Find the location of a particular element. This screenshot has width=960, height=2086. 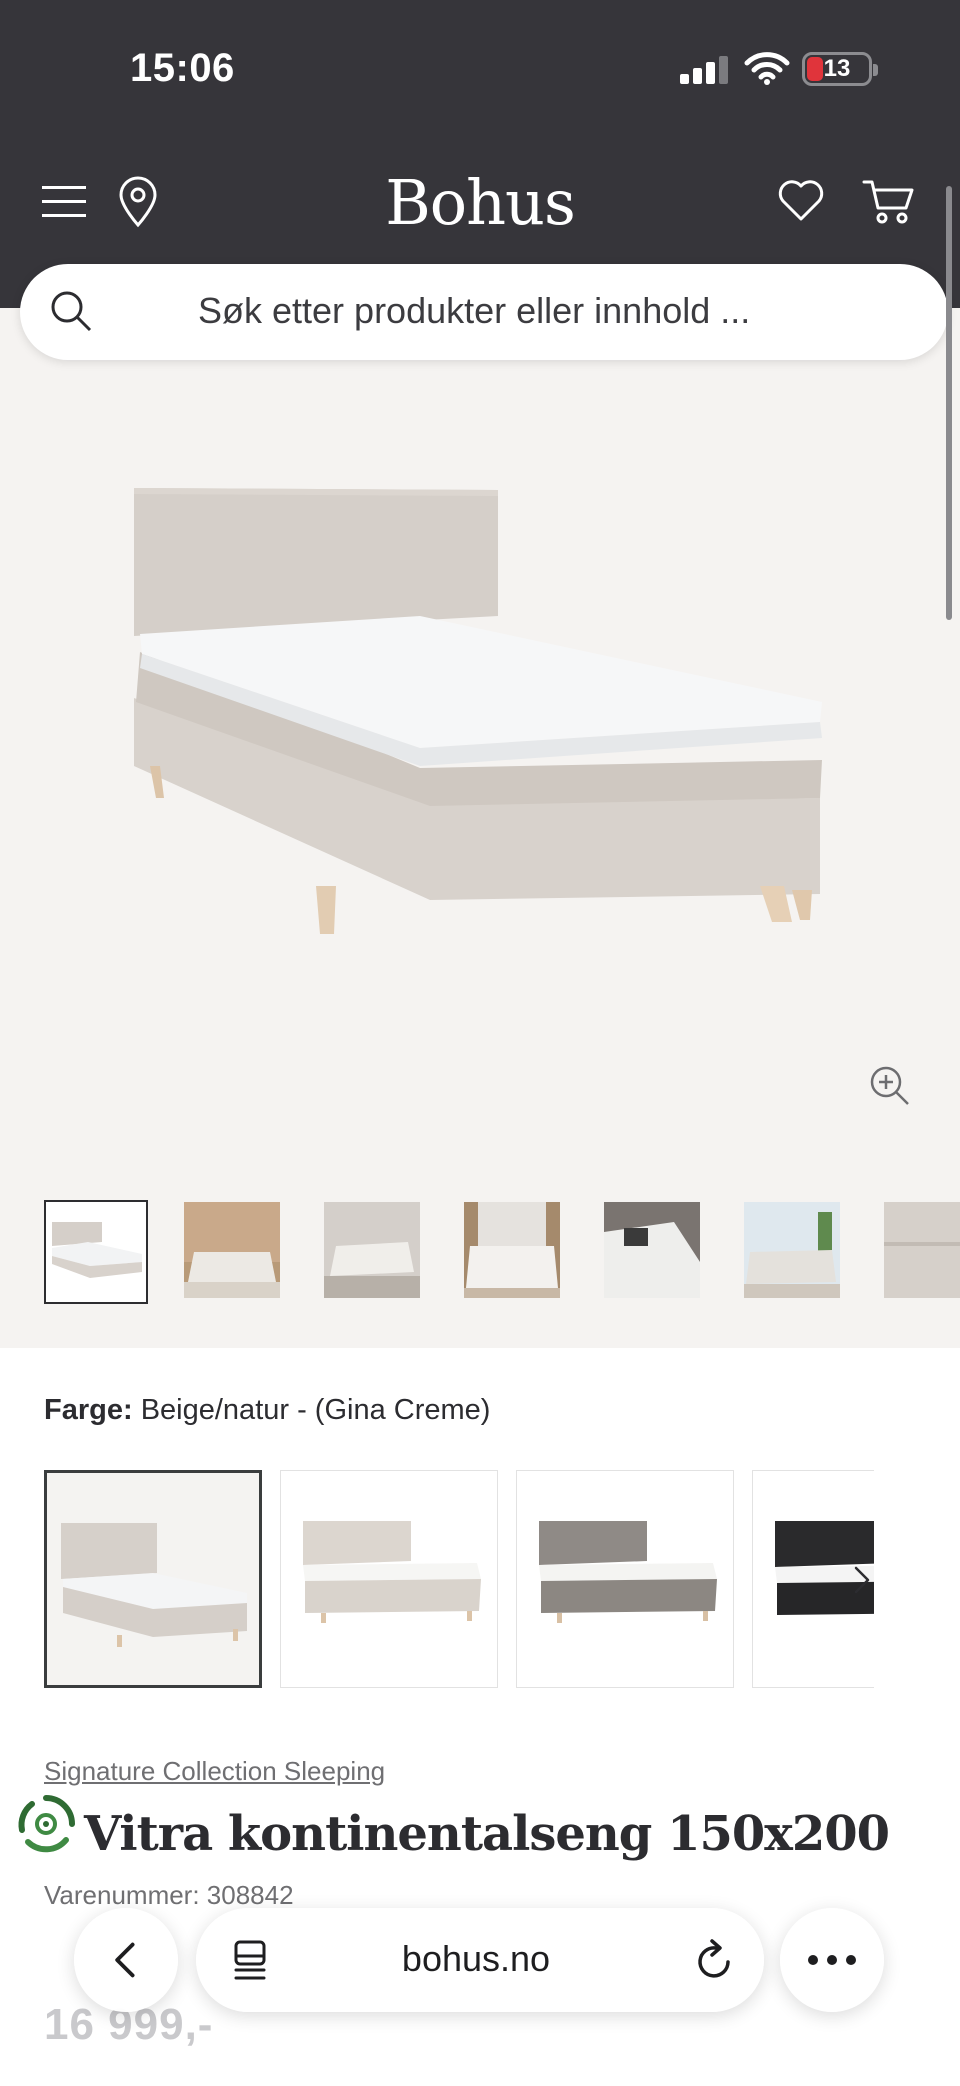

battery-icon: 13 is located at coordinates (840, 69).